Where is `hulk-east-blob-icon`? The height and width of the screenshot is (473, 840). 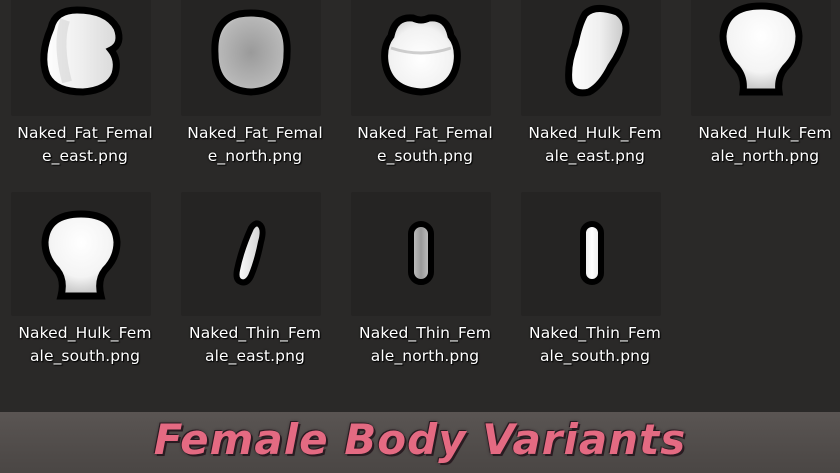
hulk-east-blob-icon is located at coordinates (597, 51).